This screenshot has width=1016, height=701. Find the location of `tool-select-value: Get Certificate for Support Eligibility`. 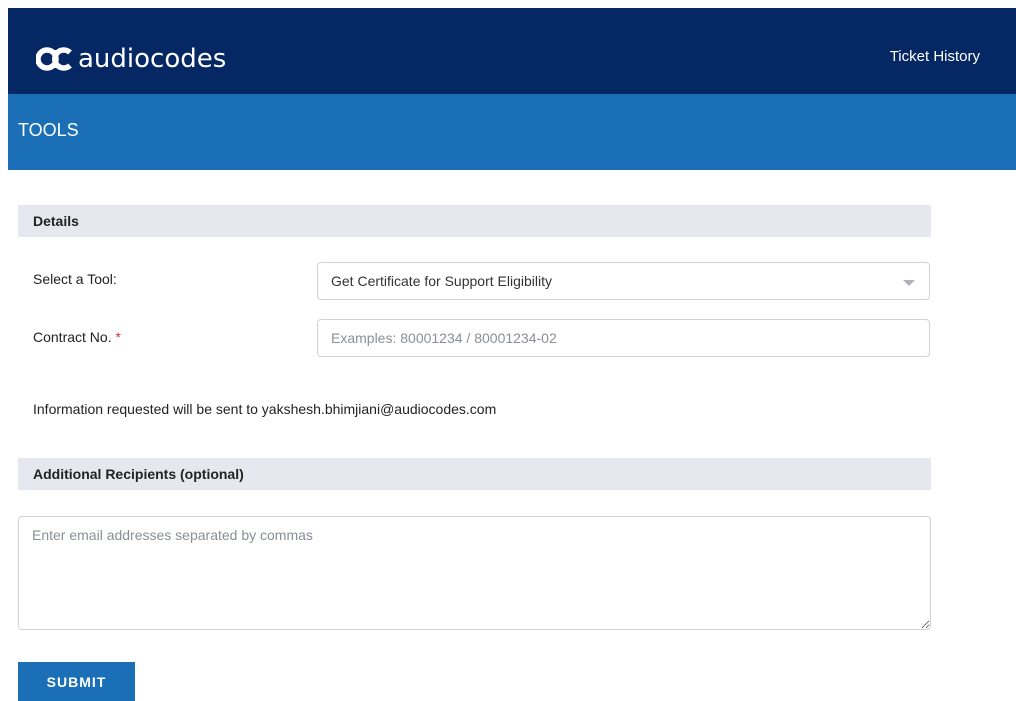

tool-select-value: Get Certificate for Support Eligibility is located at coordinates (441, 281).